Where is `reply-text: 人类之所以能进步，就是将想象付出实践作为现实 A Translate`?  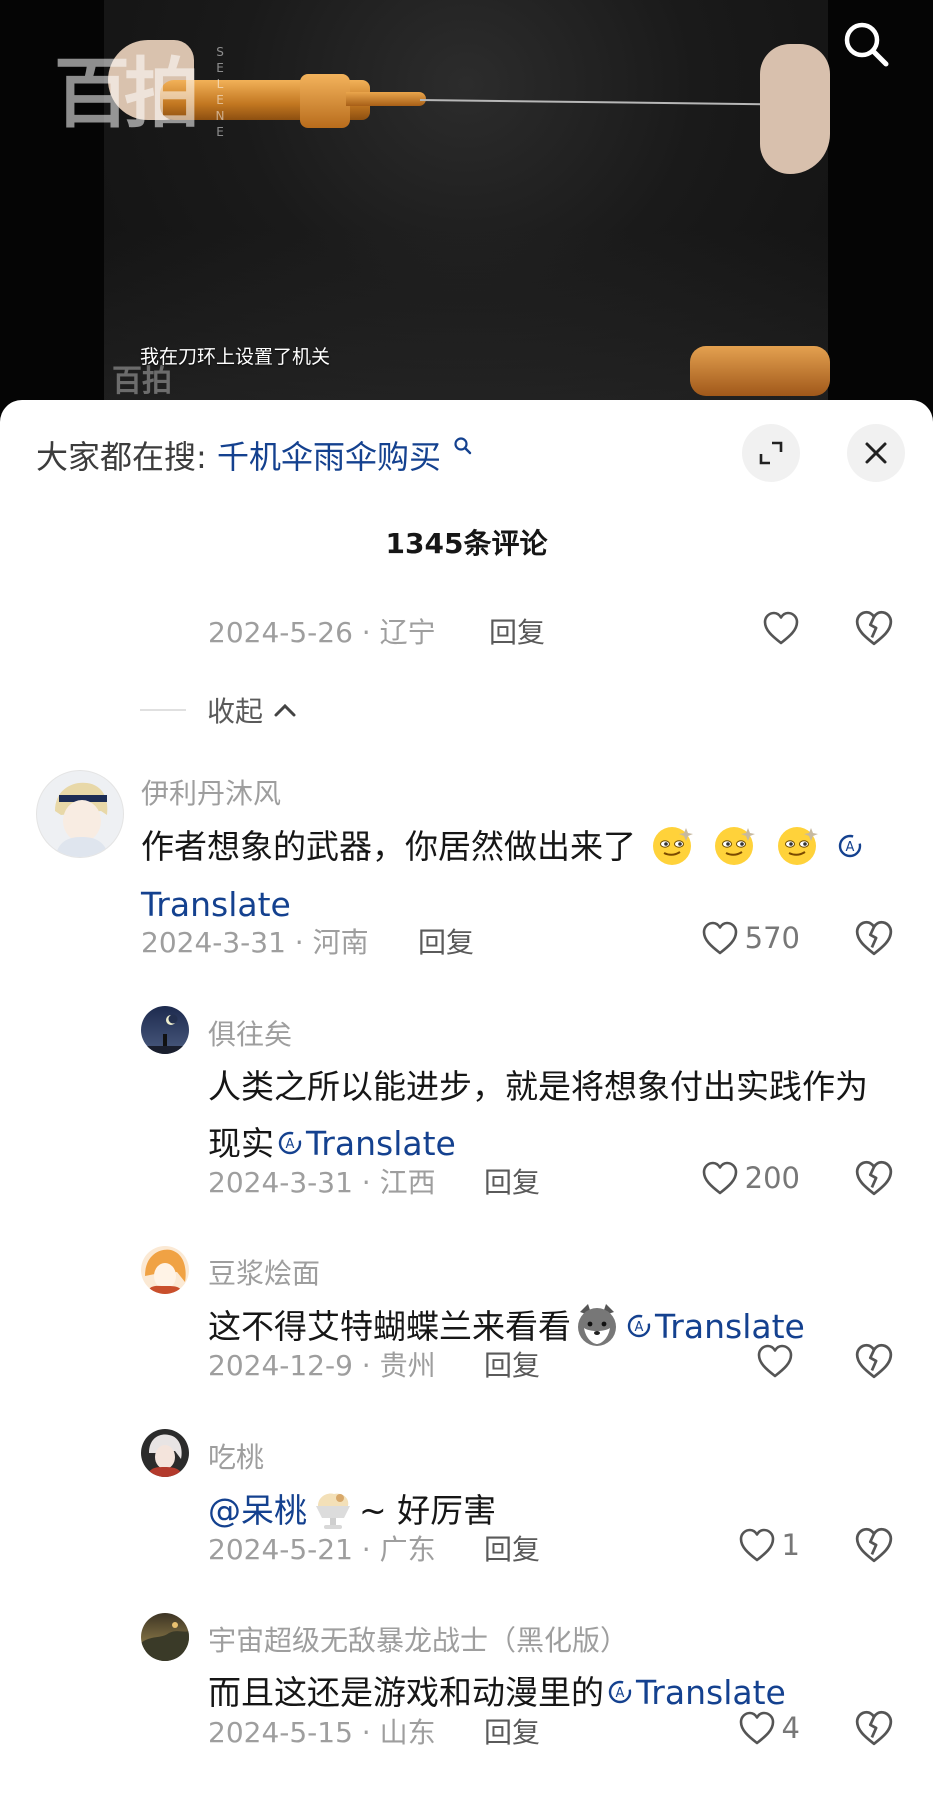 reply-text: 人类之所以能进步，就是将想象付出实践作为现实 A Translate is located at coordinates (548, 1115).